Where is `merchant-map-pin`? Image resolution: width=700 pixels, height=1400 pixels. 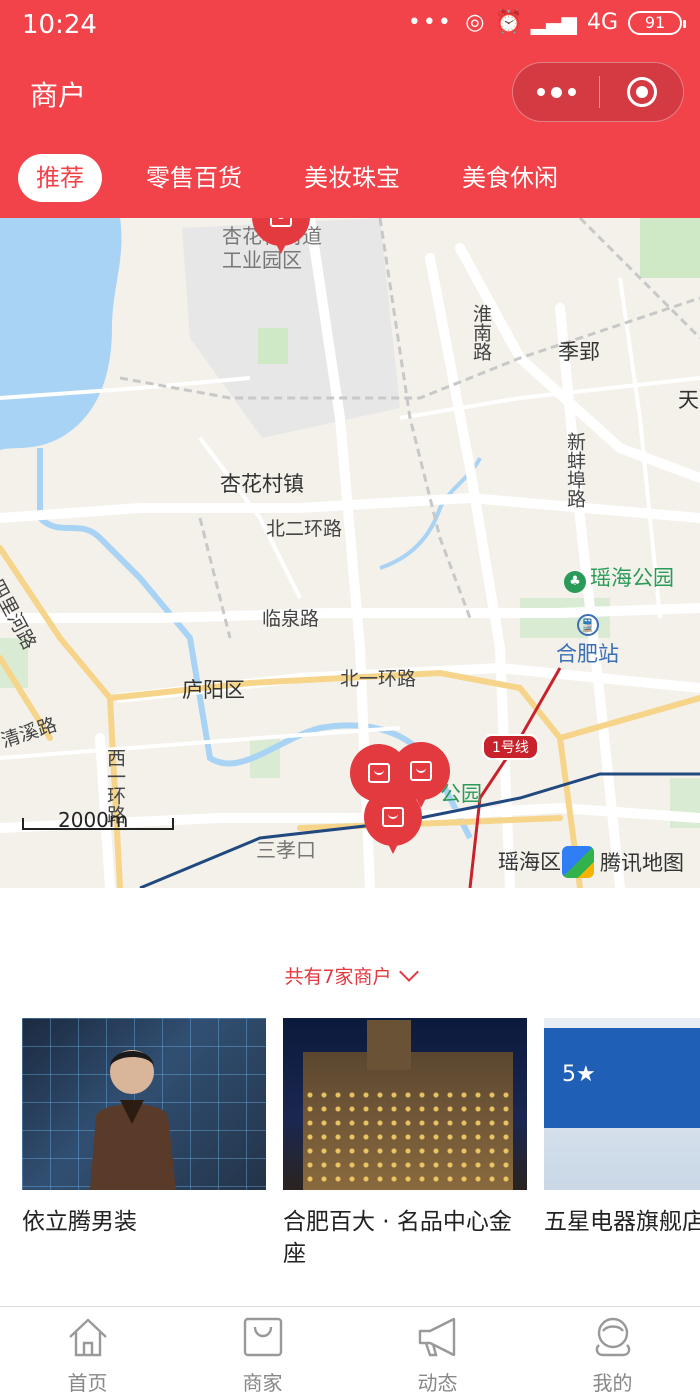
merchant-map-pin is located at coordinates (393, 821).